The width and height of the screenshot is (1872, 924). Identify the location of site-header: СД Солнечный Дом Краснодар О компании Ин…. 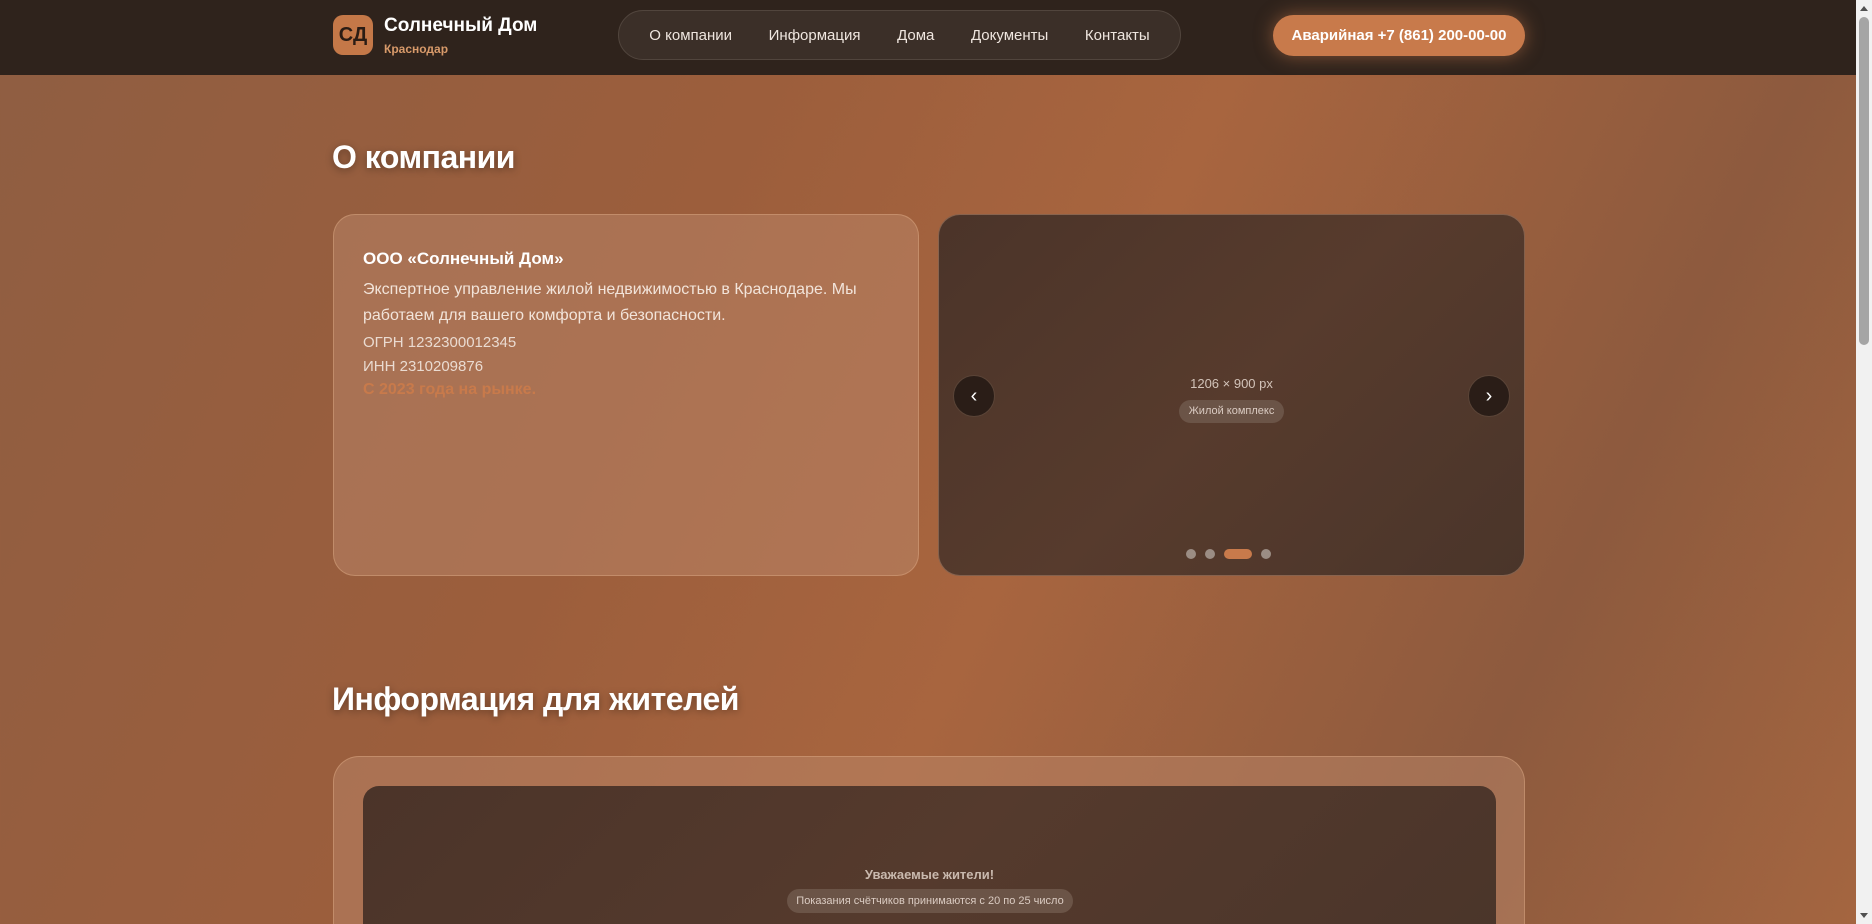
(928, 37).